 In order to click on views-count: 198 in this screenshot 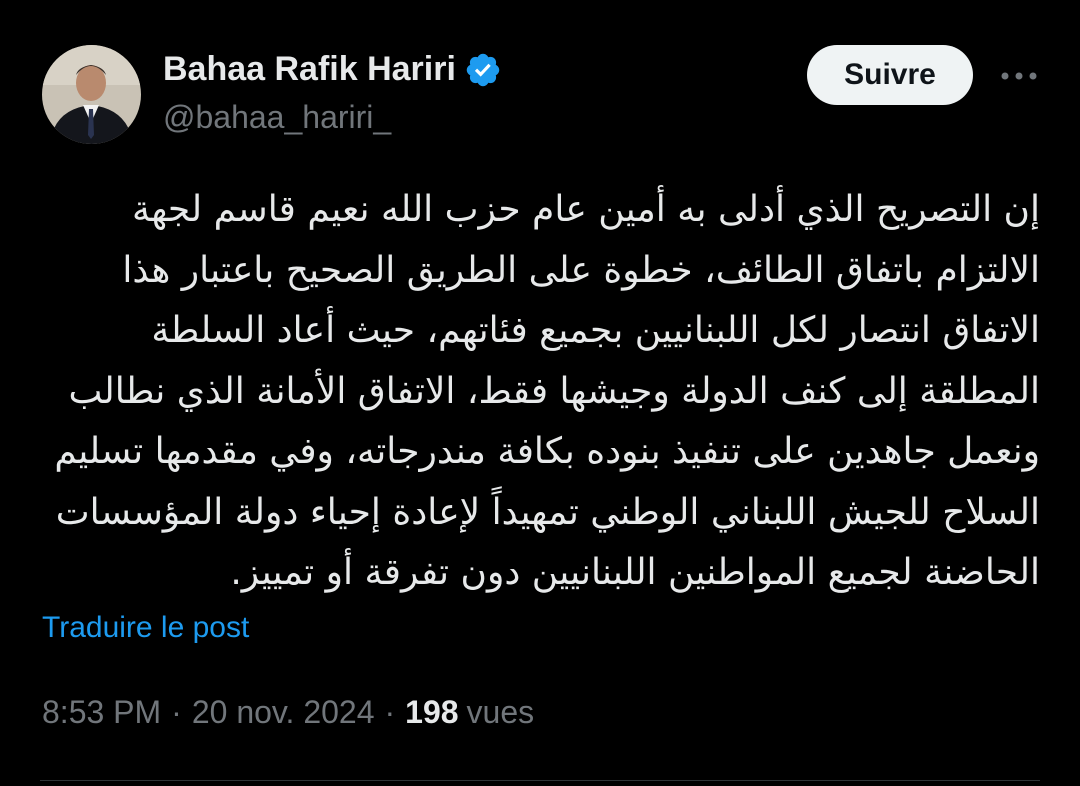, I will do `click(432, 712)`.